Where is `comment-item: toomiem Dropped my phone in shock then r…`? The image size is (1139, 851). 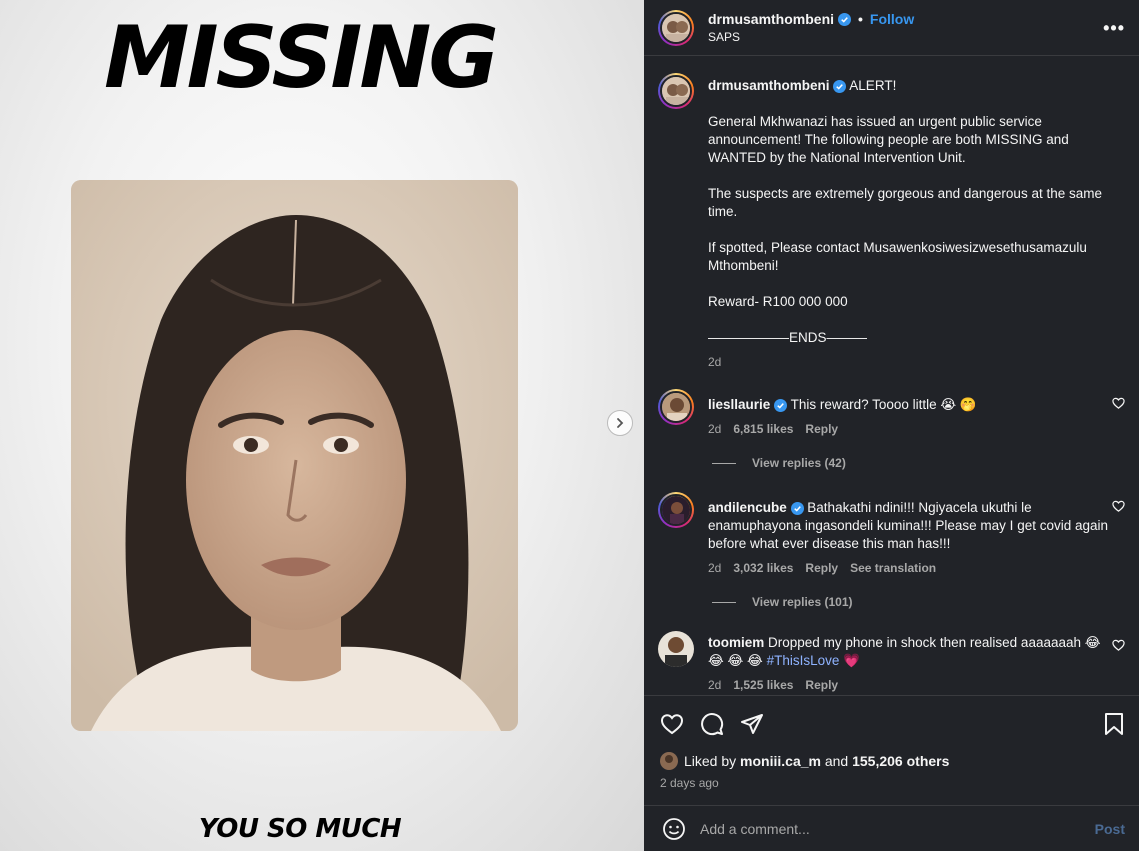
comment-item: toomiem Dropped my phone in shock then r… is located at coordinates (891, 662).